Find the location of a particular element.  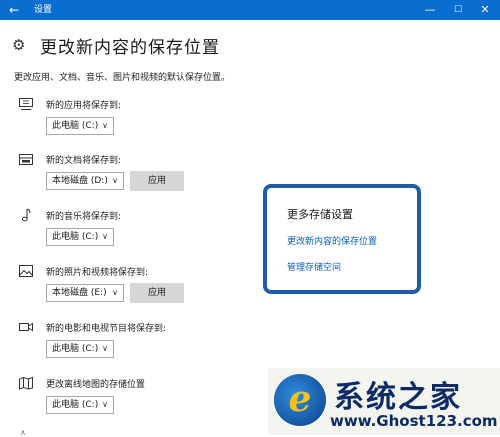

photos-location-value: 本地磁盘 (E:) is located at coordinates (79, 293).